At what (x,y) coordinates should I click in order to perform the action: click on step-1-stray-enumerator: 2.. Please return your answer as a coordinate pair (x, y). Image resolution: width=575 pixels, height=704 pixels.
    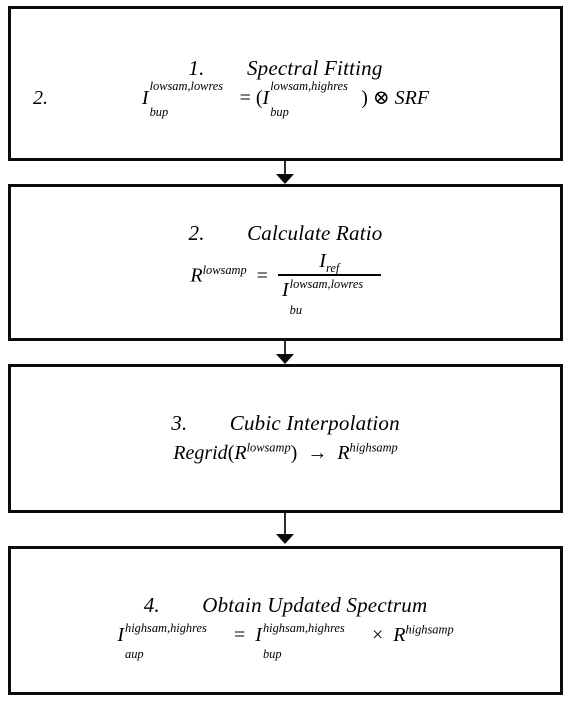
    Looking at the image, I should click on (40, 97).